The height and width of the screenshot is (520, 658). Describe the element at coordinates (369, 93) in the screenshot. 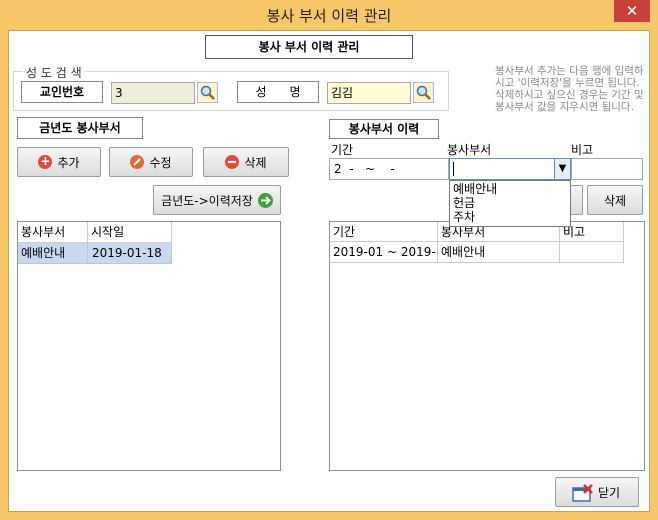

I see `name-field: 김김` at that location.